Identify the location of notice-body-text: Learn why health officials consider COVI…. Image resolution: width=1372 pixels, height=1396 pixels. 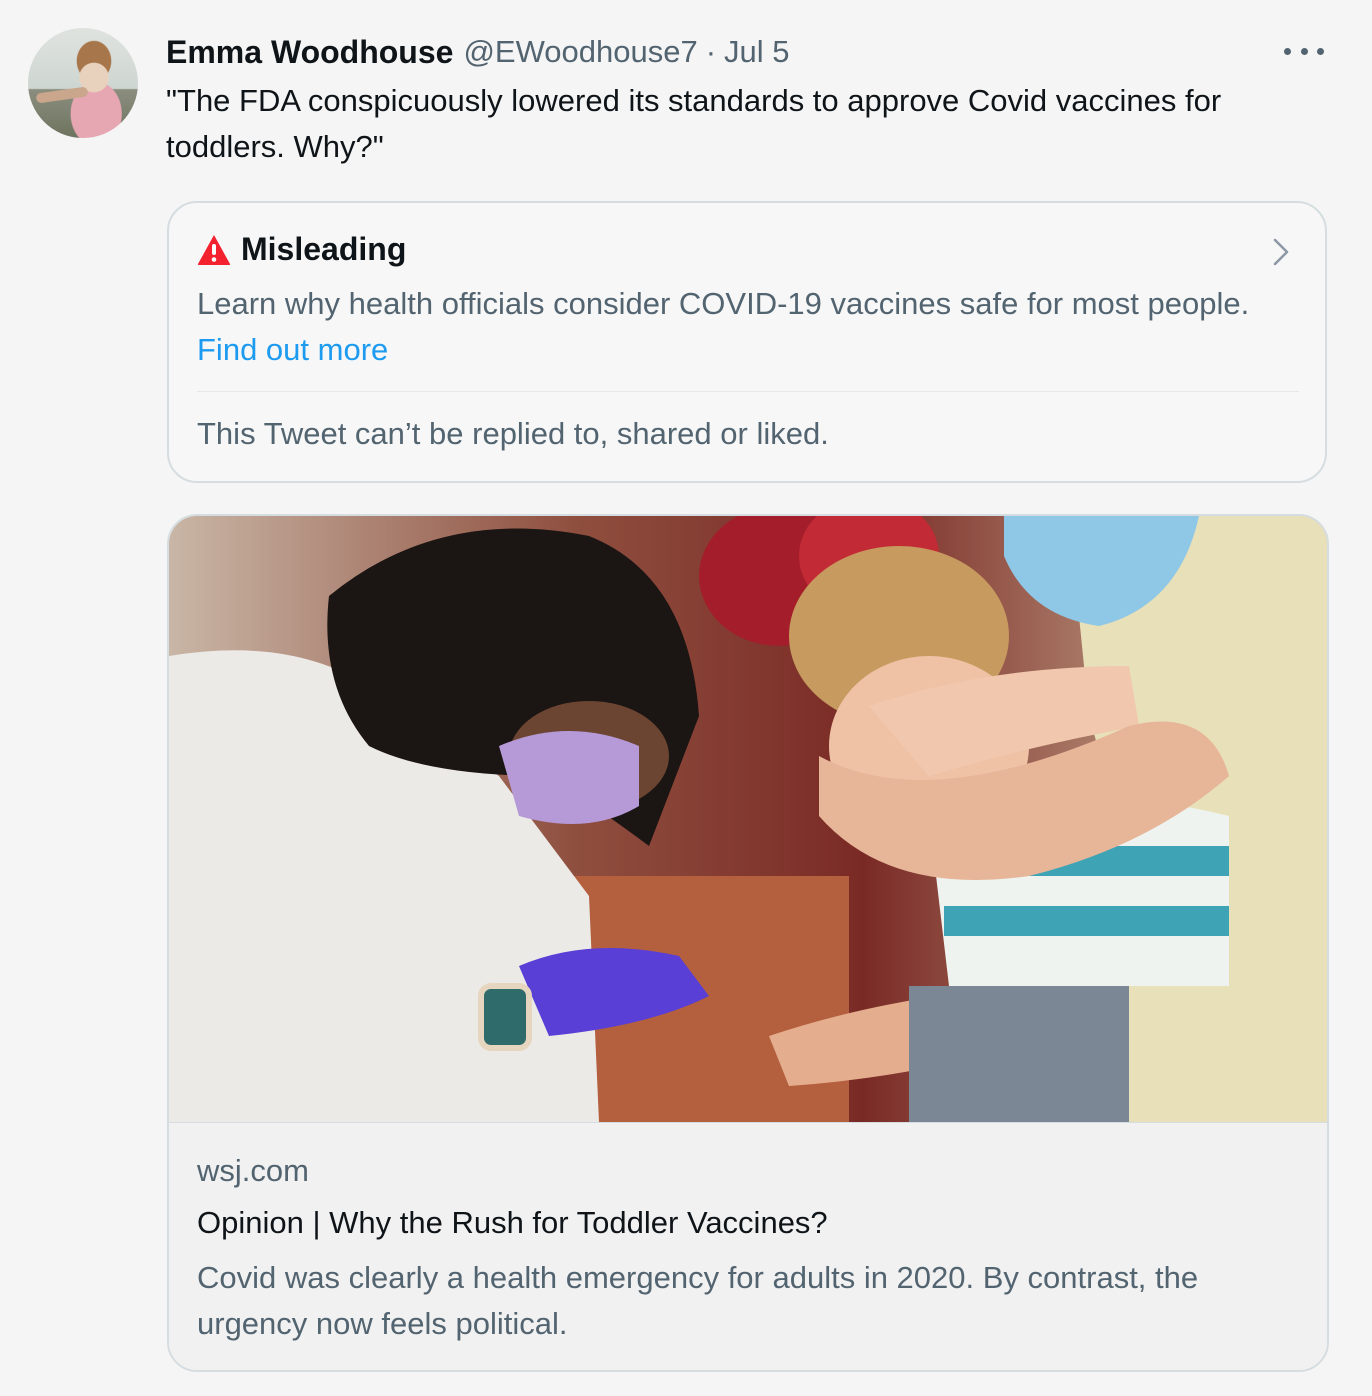
(723, 303).